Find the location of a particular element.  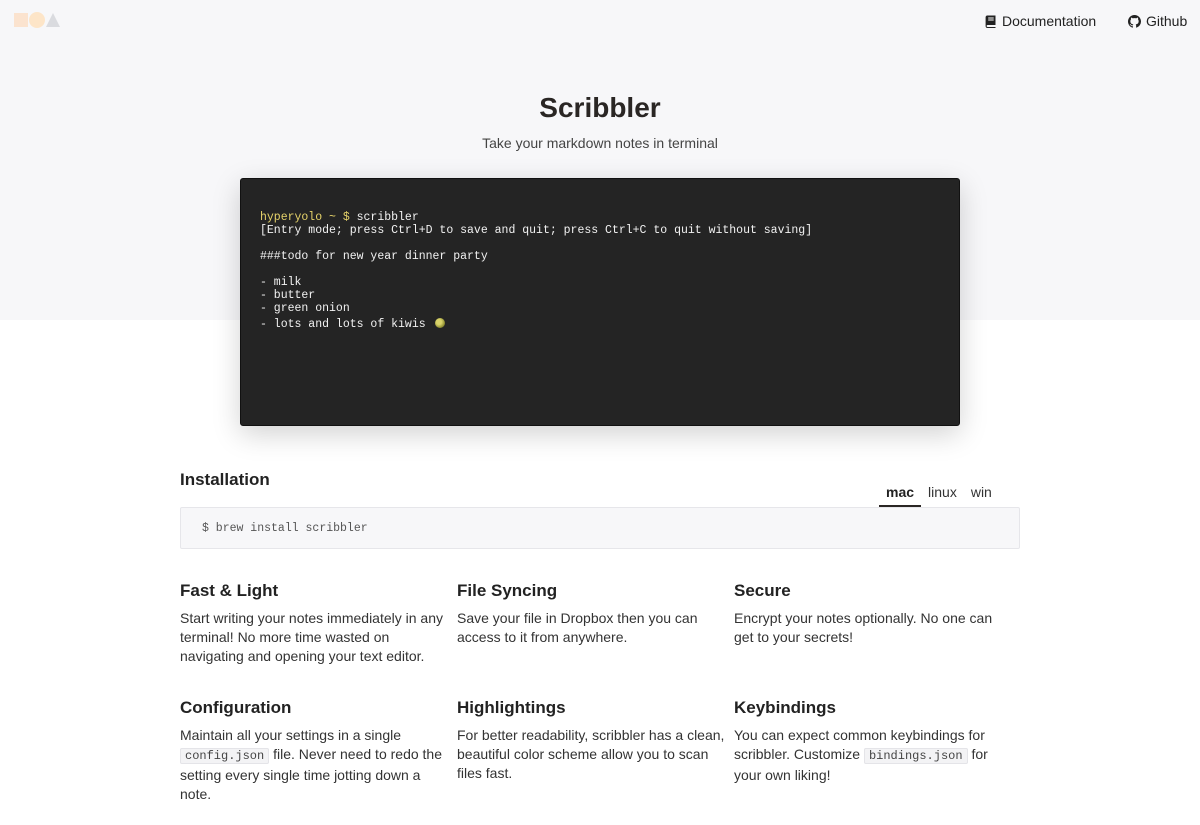

github-icon is located at coordinates (1134, 21).